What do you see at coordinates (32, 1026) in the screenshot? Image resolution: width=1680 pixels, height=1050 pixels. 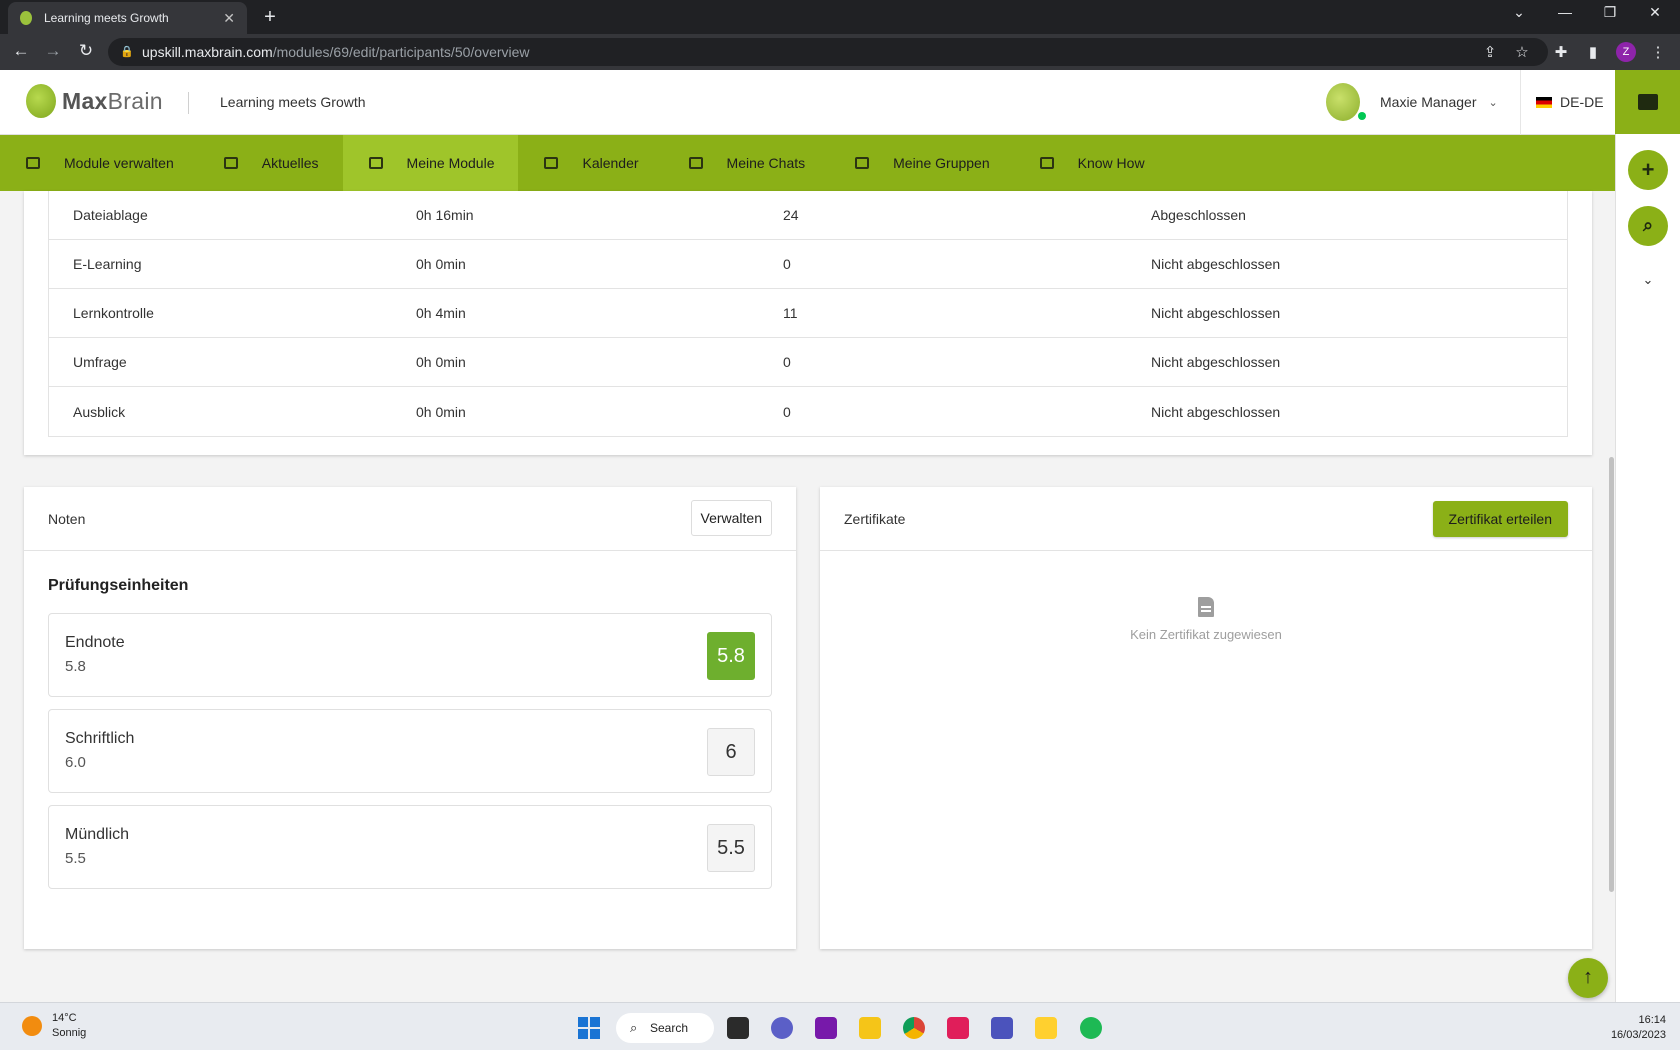 I see `sun-icon` at bounding box center [32, 1026].